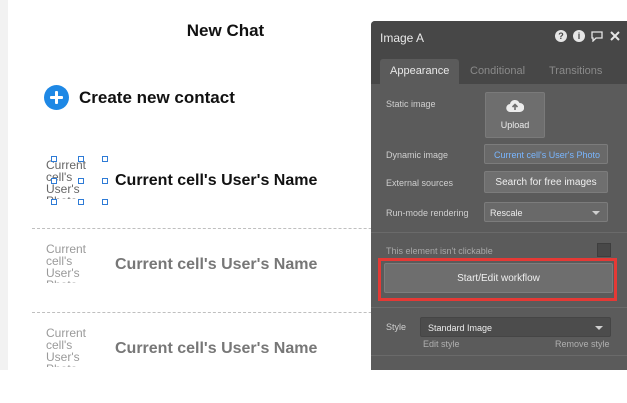  Describe the element at coordinates (499, 37) in the screenshot. I see `panel-header: Image A ? i` at that location.